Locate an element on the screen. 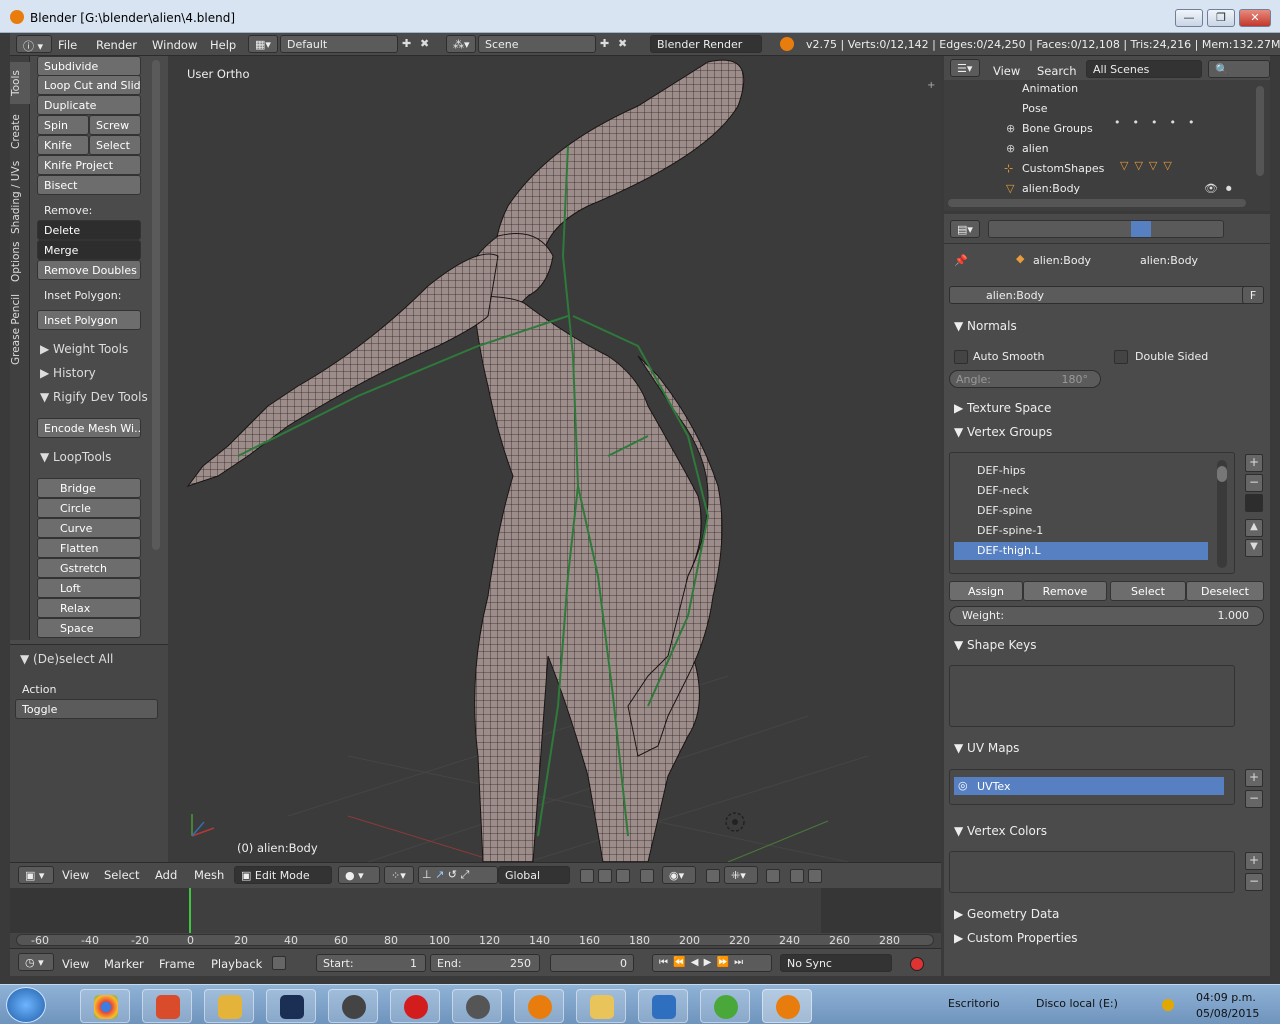 The height and width of the screenshot is (1024, 1280). mesh-datablock-field: alien:Body is located at coordinates (1099, 295).